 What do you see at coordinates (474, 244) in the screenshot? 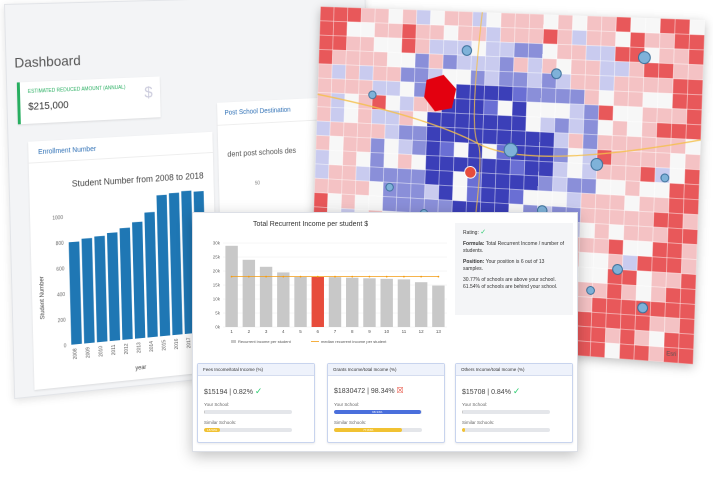
I see `formula-label: Formula:` at bounding box center [474, 244].